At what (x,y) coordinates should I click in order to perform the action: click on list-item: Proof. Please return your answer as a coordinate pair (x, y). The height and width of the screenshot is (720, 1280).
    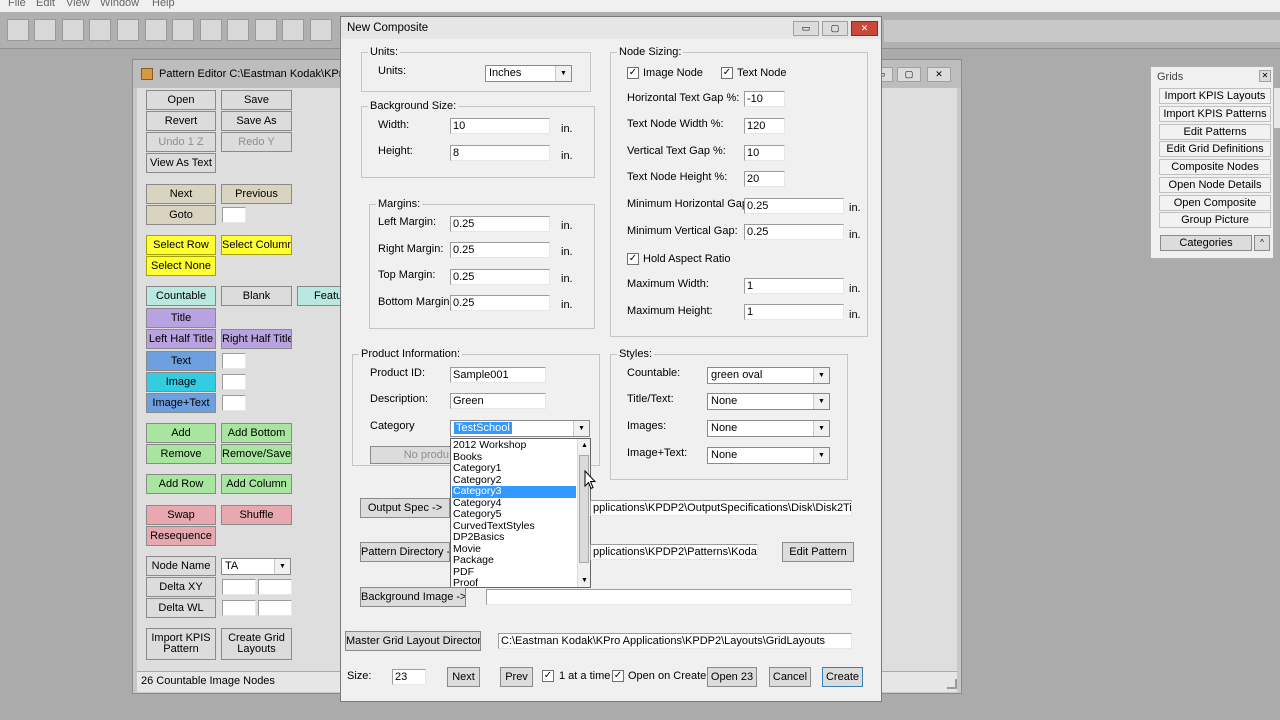
    Looking at the image, I should click on (514, 582).